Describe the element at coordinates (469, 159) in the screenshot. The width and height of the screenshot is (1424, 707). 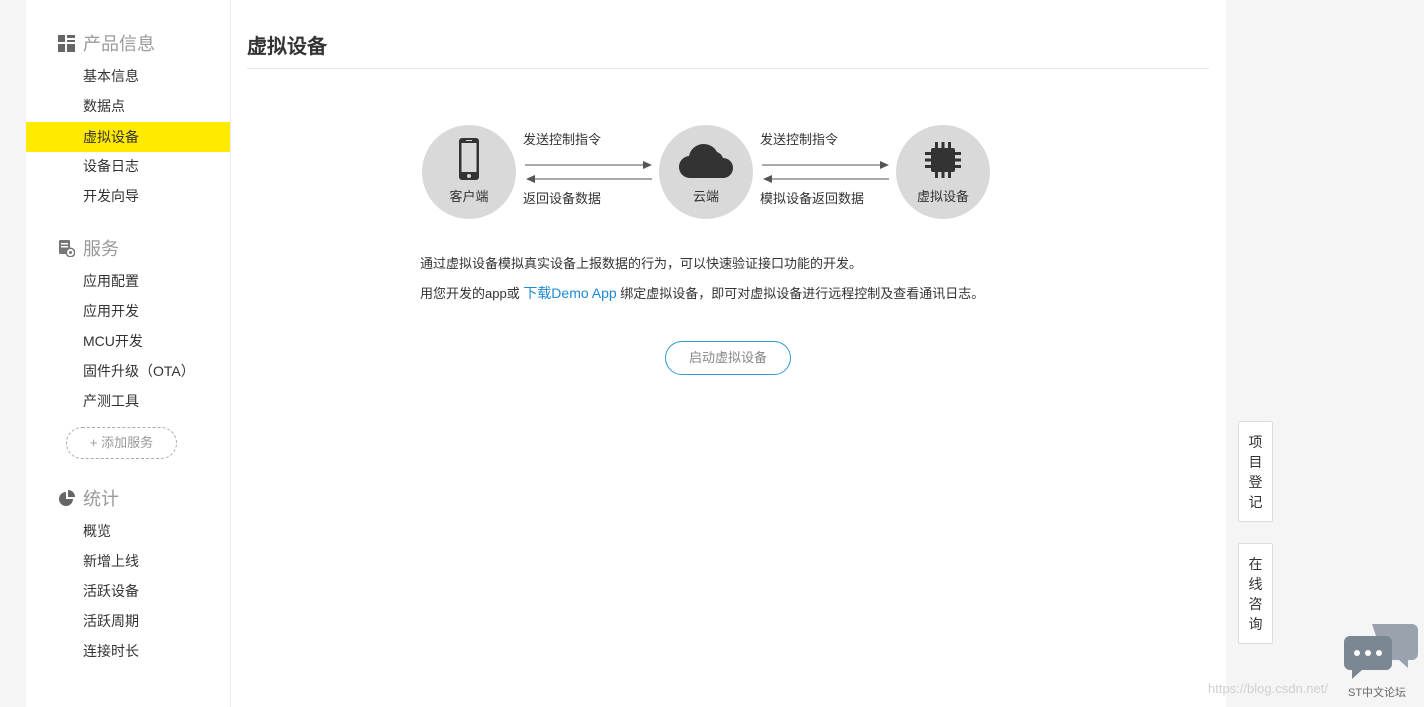
I see `phone-icon` at that location.